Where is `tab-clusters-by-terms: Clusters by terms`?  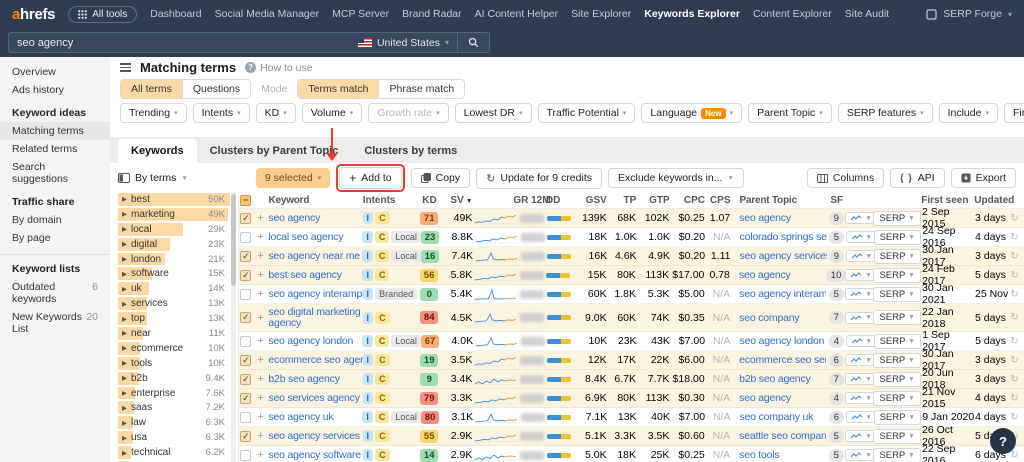
tab-clusters-by-terms: Clusters by terms is located at coordinates (410, 151).